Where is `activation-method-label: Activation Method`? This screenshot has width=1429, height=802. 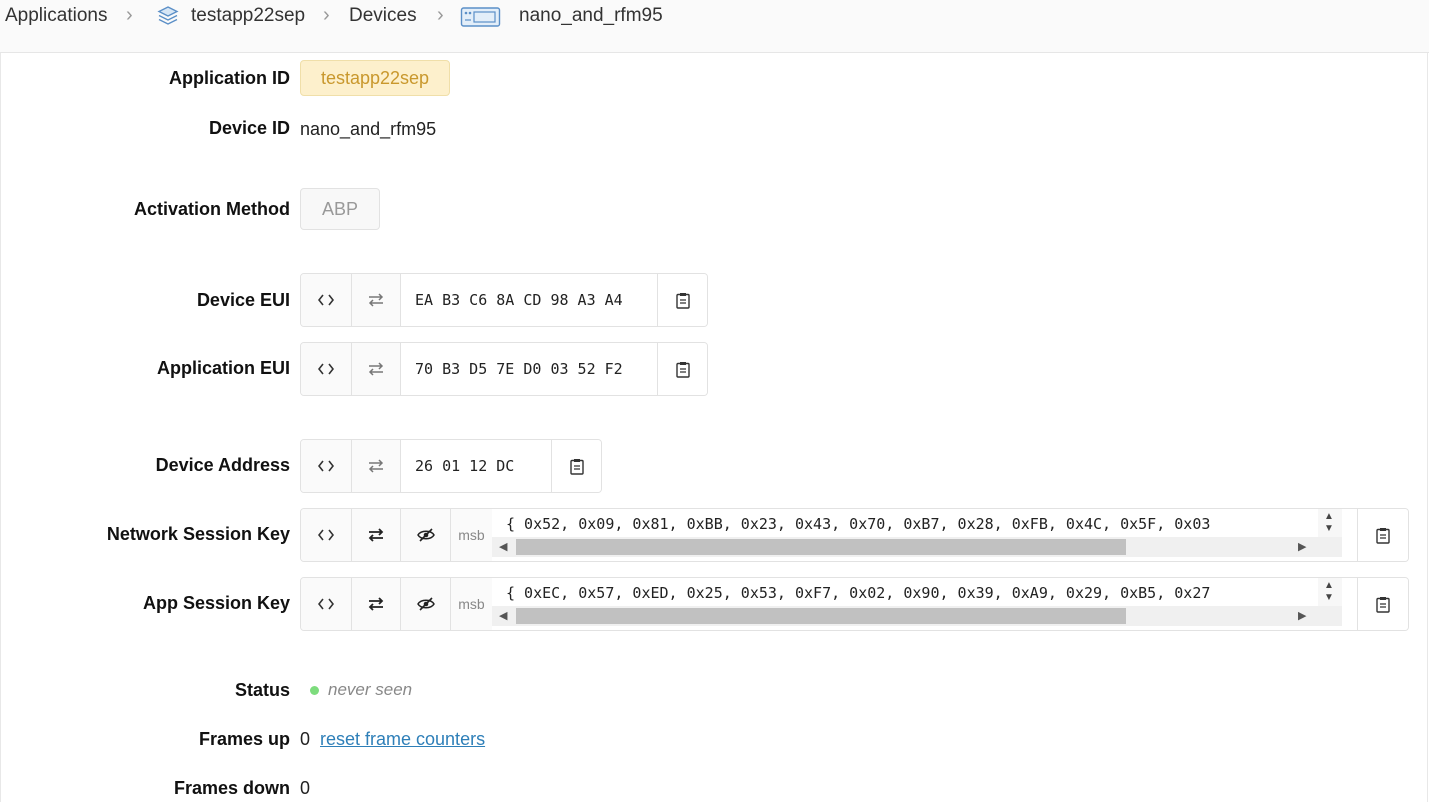
activation-method-label: Activation Method is located at coordinates (212, 209).